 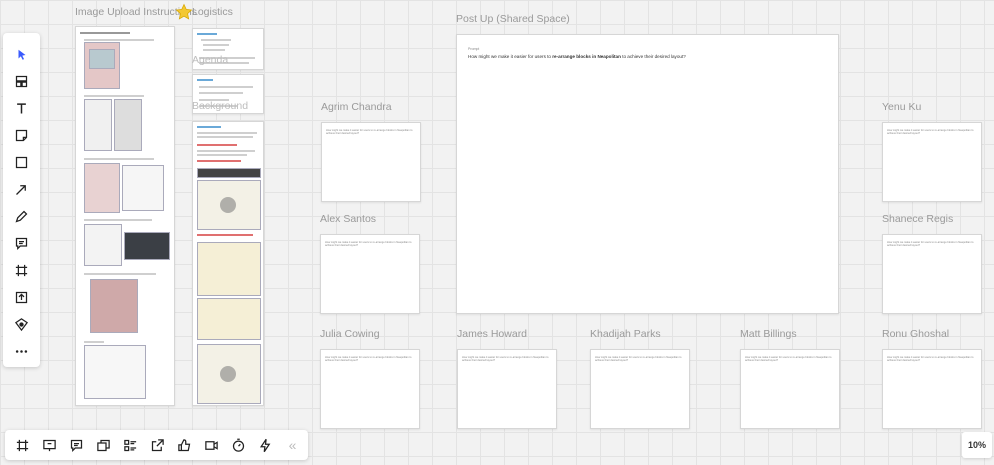 What do you see at coordinates (125, 216) in the screenshot?
I see `image-upload-instructions-doc` at bounding box center [125, 216].